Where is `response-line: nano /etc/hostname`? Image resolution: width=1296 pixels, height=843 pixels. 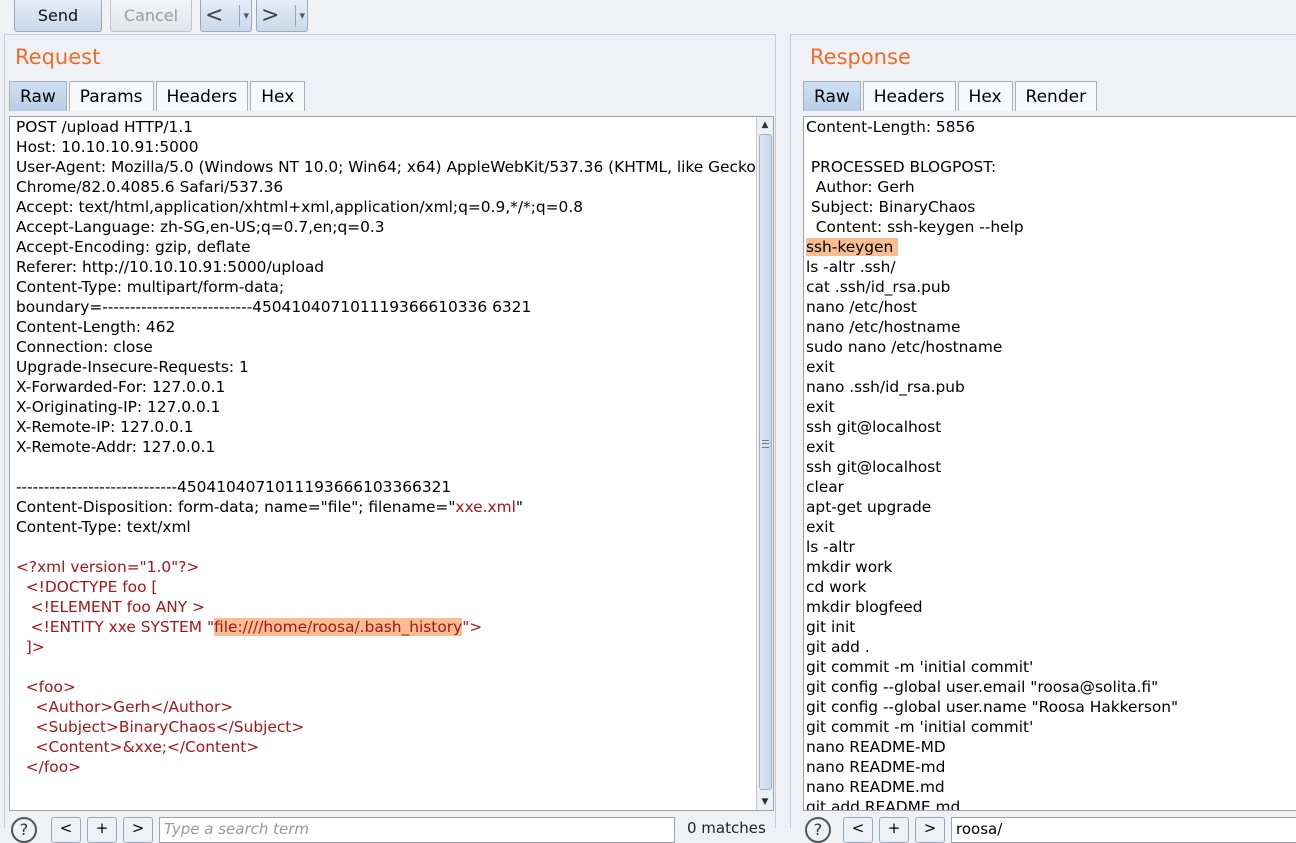
response-line: nano /etc/hostname is located at coordinates (992, 327).